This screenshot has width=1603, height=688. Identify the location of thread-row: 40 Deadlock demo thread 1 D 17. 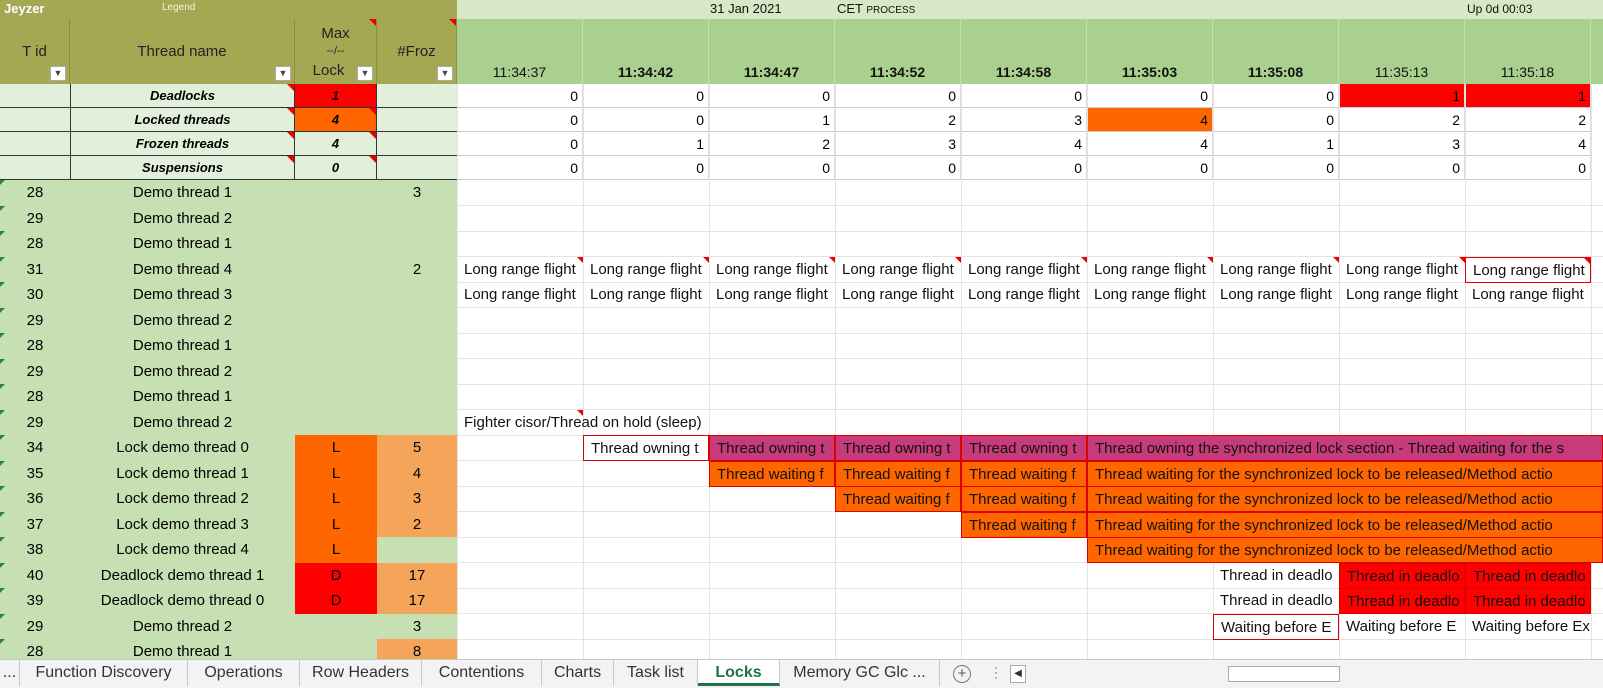
(228, 576).